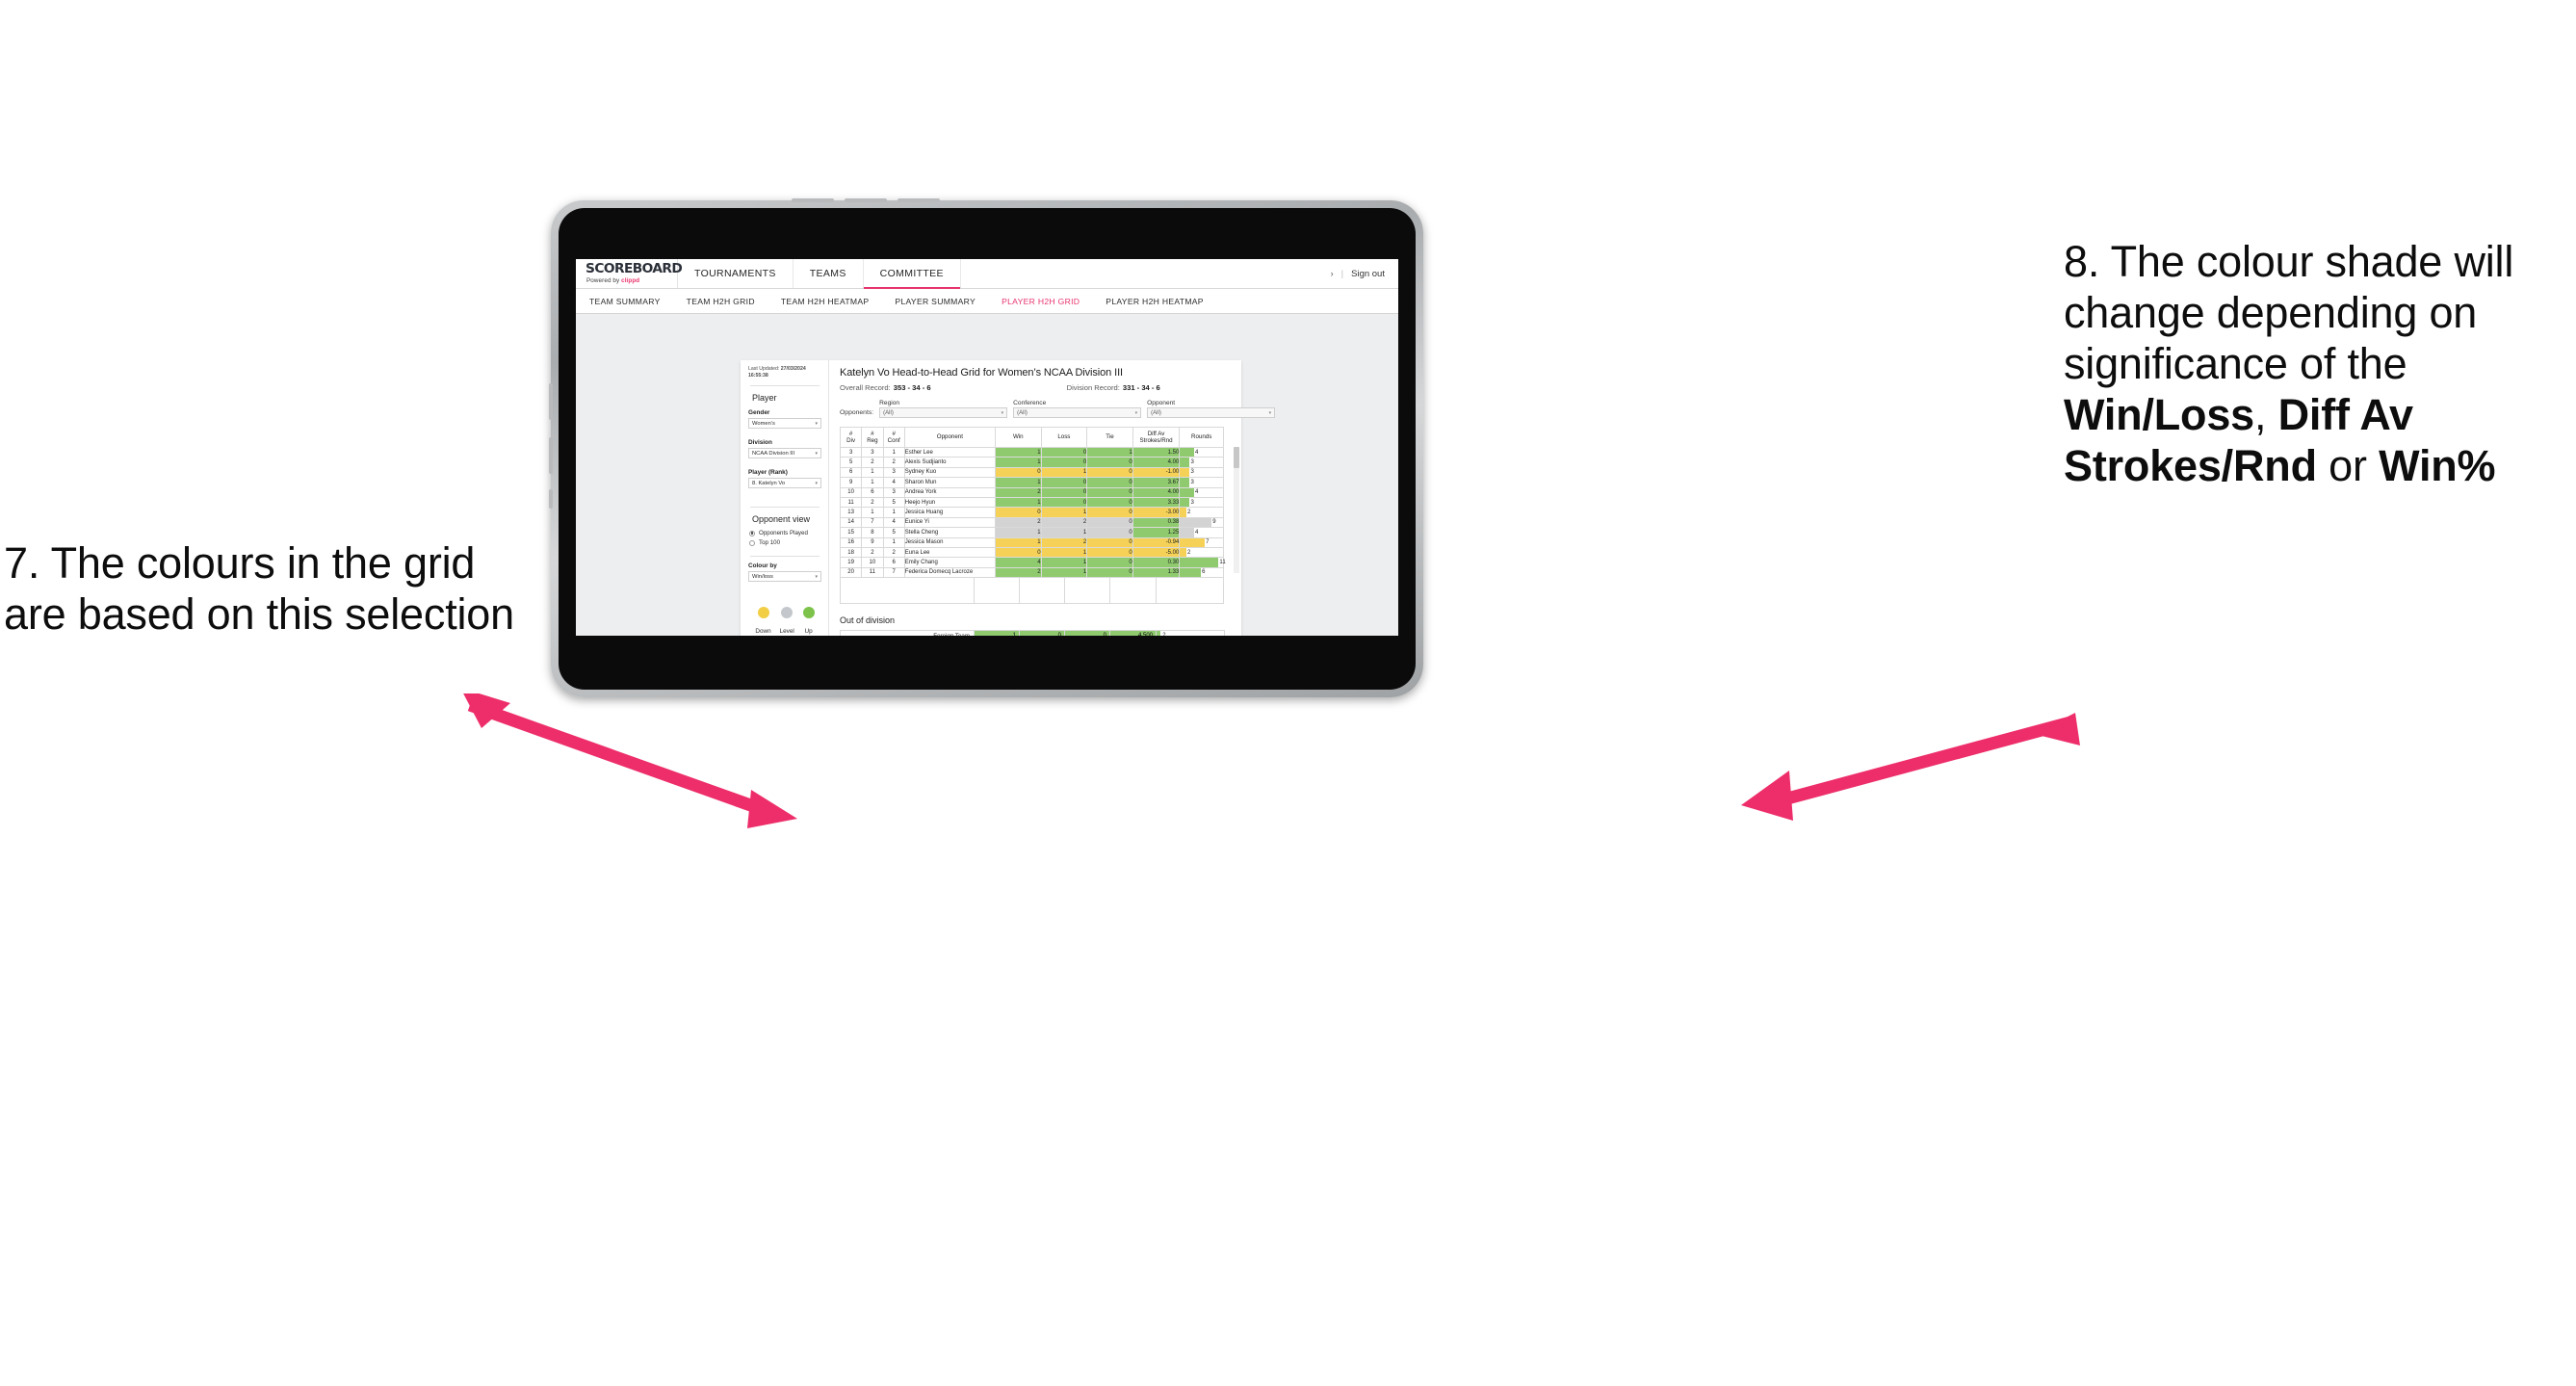 The image size is (2576, 1386). Describe the element at coordinates (893, 572) in the screenshot. I see `cell-conf: 7` at that location.